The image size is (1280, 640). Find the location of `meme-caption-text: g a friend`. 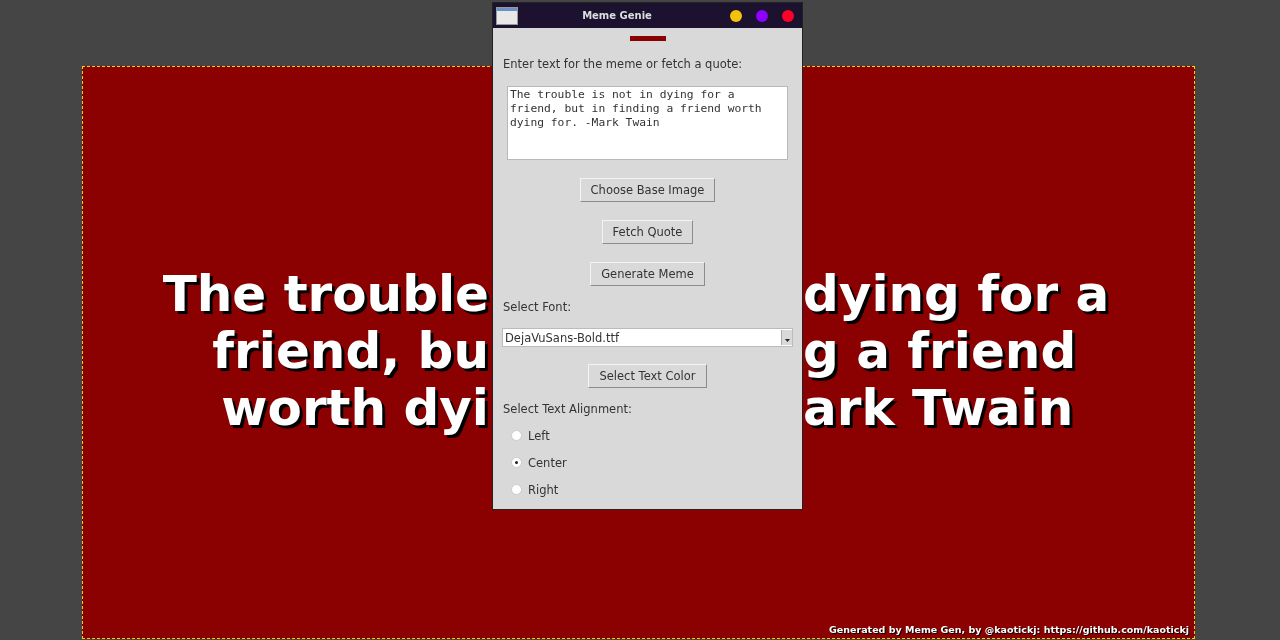

meme-caption-text: g a friend is located at coordinates (940, 351).